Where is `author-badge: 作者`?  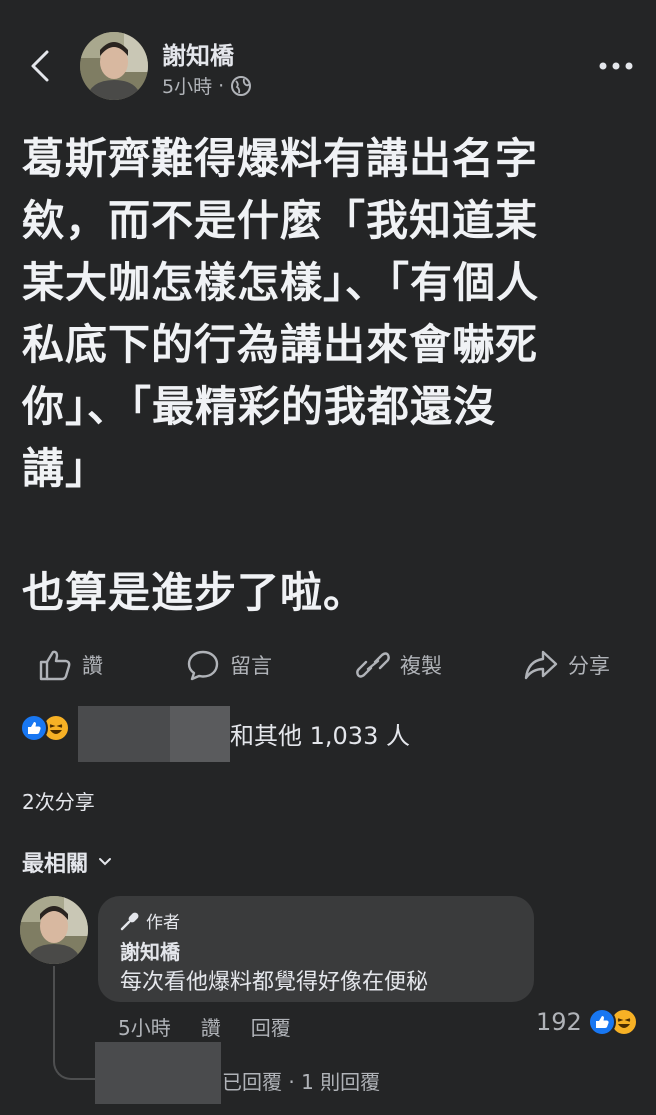 author-badge: 作者 is located at coordinates (150, 920).